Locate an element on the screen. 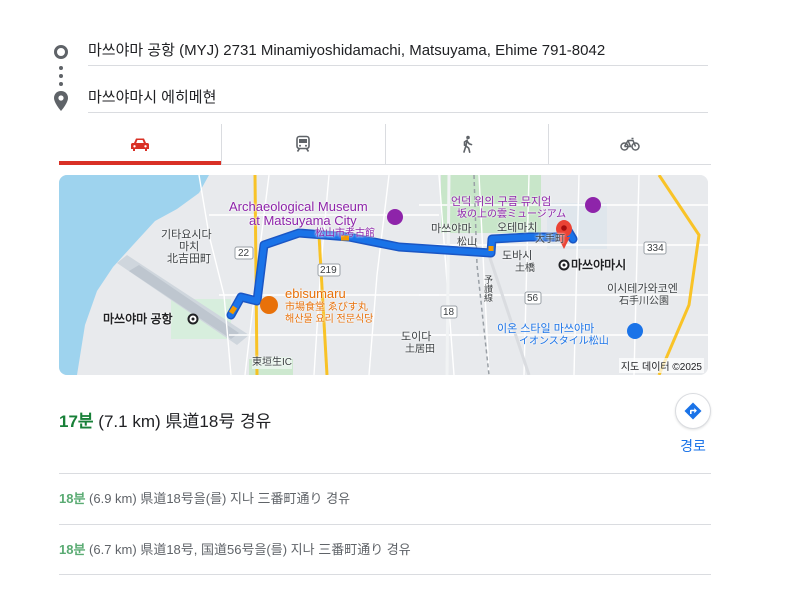 The image size is (798, 605). map-label-museum-jp: 松山市考古館 is located at coordinates (345, 233).